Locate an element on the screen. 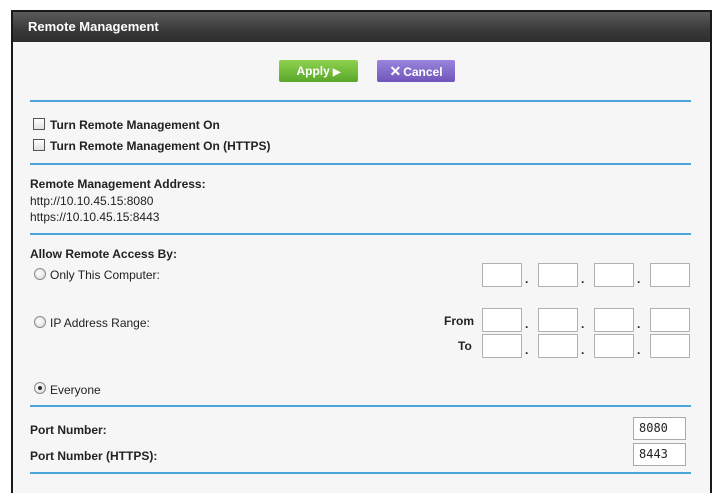 Image resolution: width=713 pixels, height=493 pixels. turn-remote-management-on-label: Turn Remote Management On is located at coordinates (135, 125).